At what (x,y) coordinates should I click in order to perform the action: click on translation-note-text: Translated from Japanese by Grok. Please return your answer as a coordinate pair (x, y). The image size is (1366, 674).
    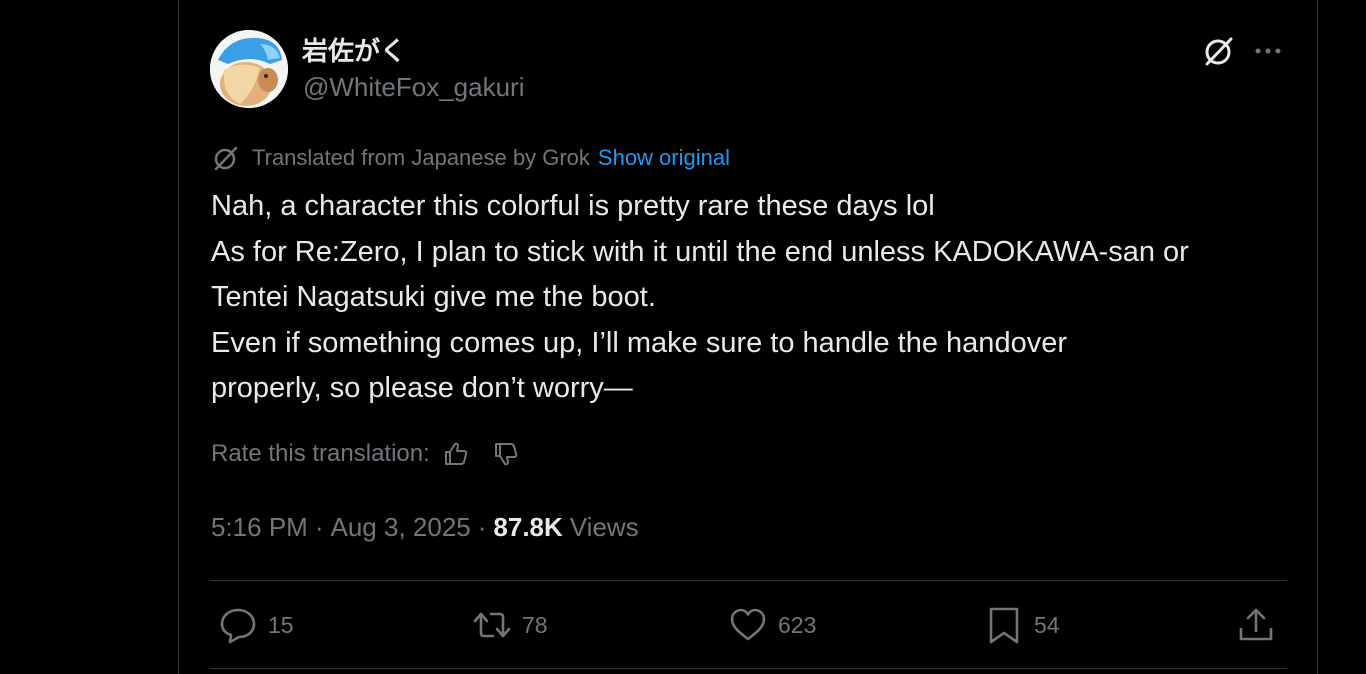
    Looking at the image, I should click on (421, 157).